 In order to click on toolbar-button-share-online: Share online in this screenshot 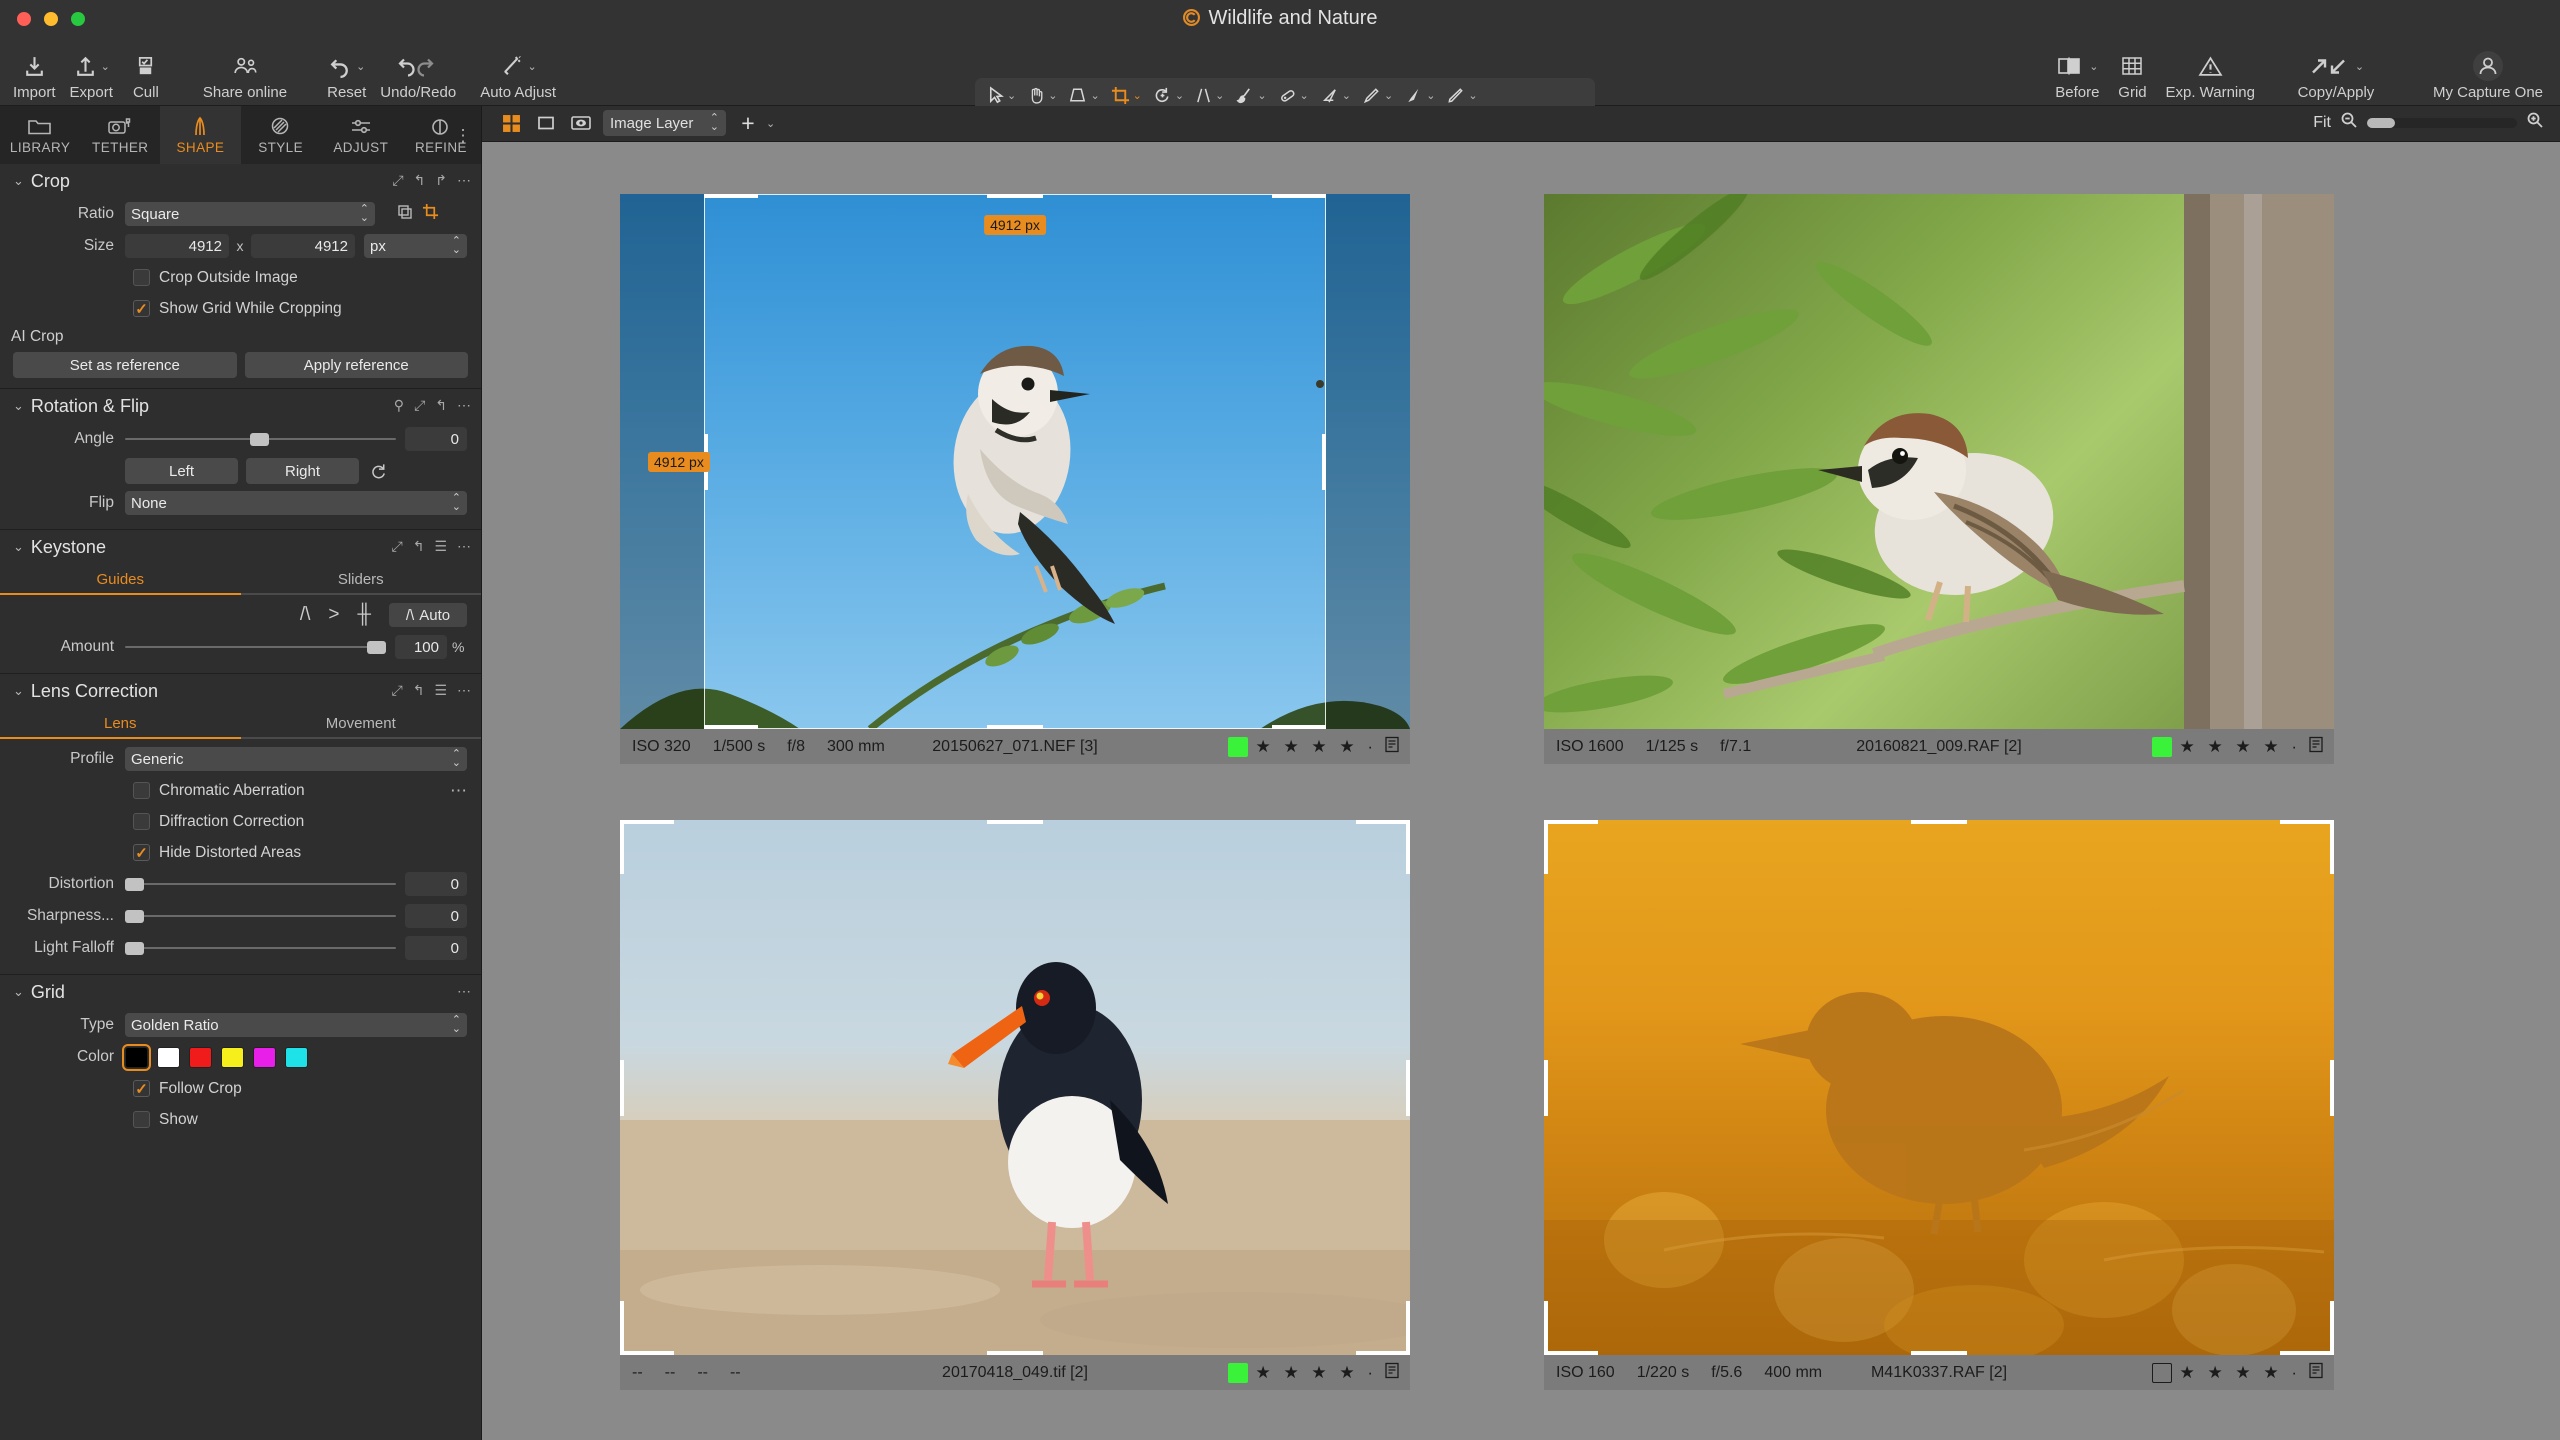, I will do `click(245, 75)`.